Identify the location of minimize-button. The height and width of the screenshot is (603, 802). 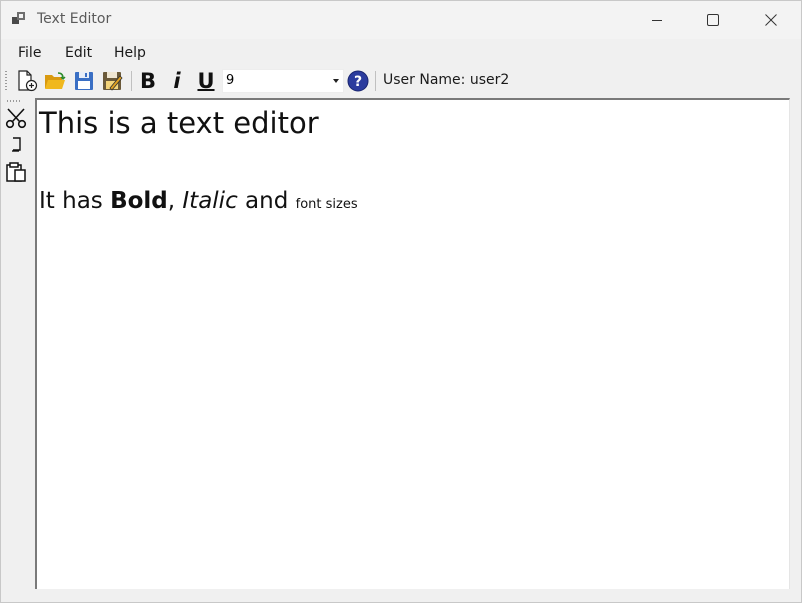
(657, 20).